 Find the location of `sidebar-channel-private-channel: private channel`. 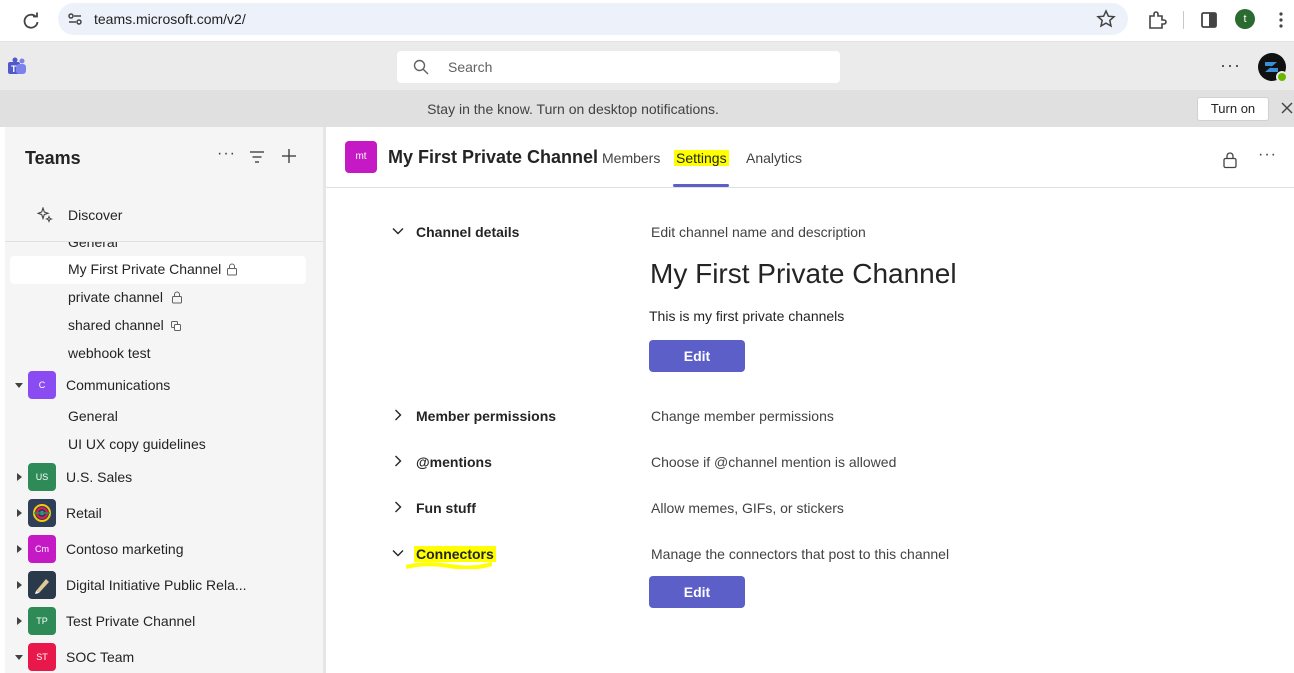

sidebar-channel-private-channel: private channel is located at coordinates (164, 298).